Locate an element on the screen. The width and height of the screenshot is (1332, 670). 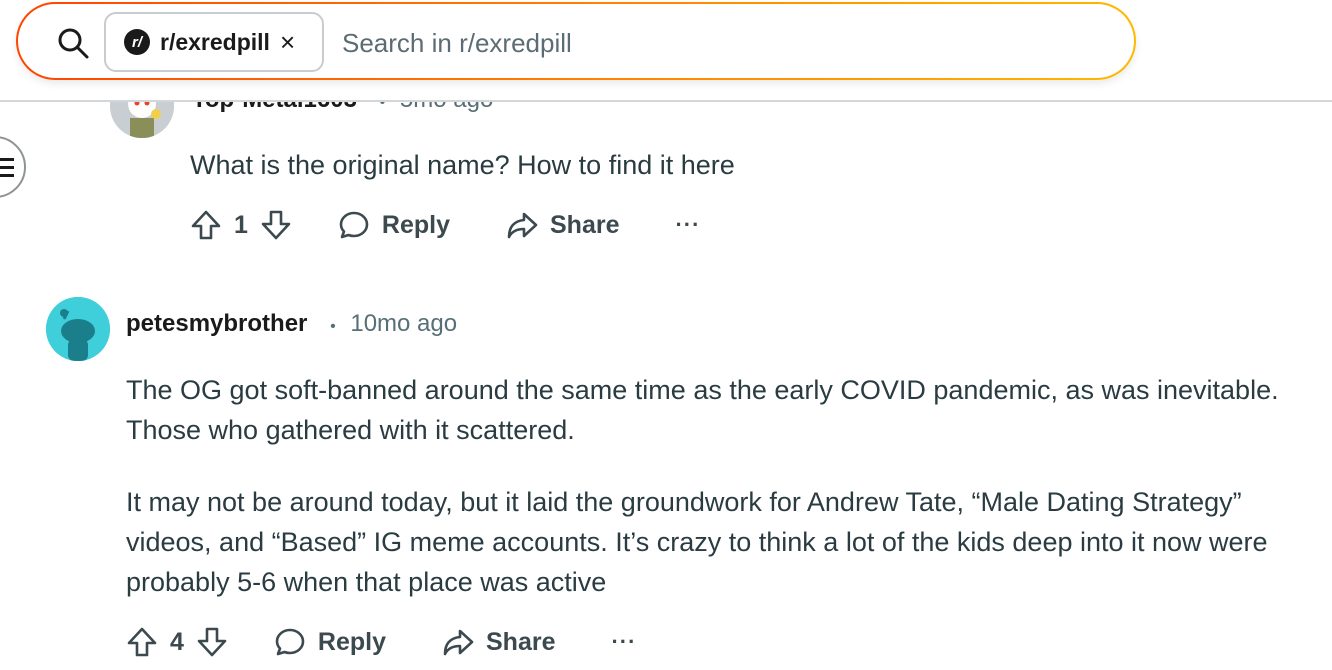
subreddit-name: r/exredpill is located at coordinates (215, 41).